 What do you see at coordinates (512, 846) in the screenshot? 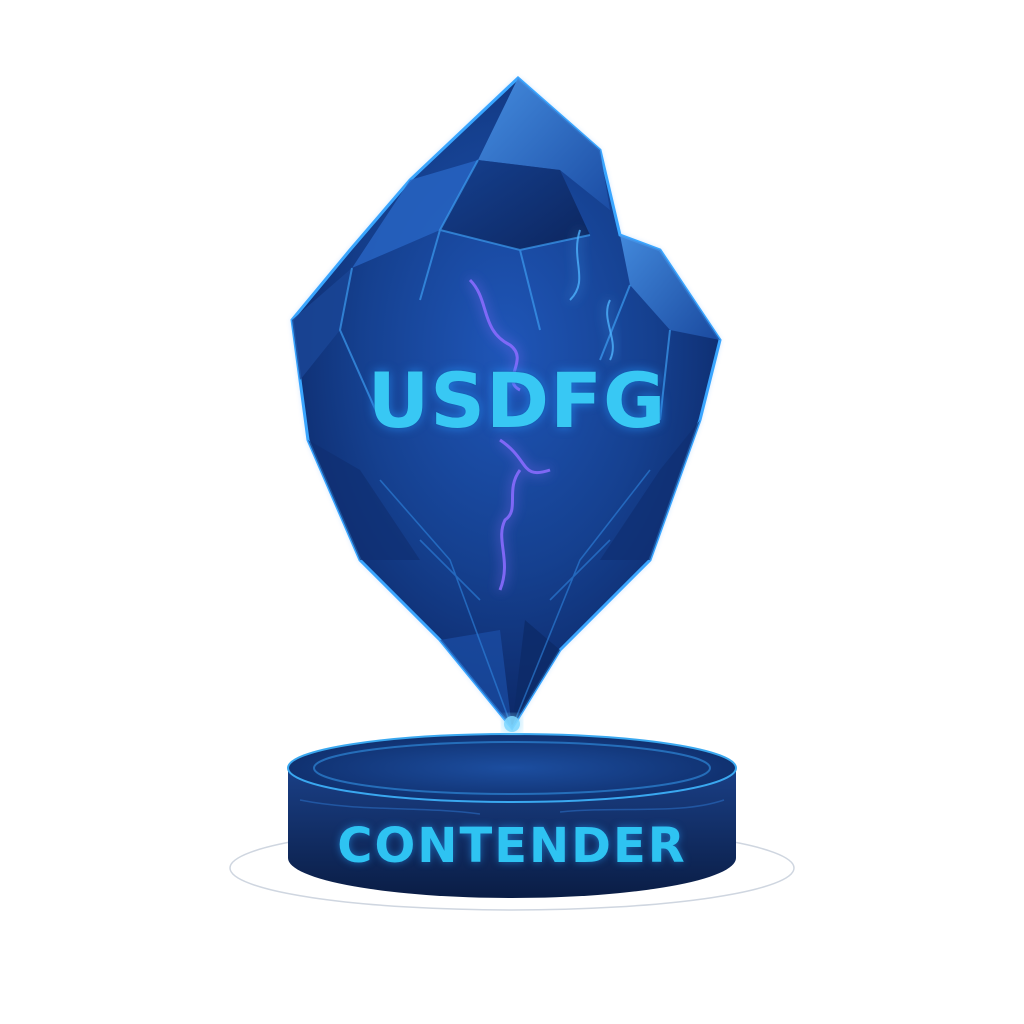
I see `pedestal-label: CONTENDER` at bounding box center [512, 846].